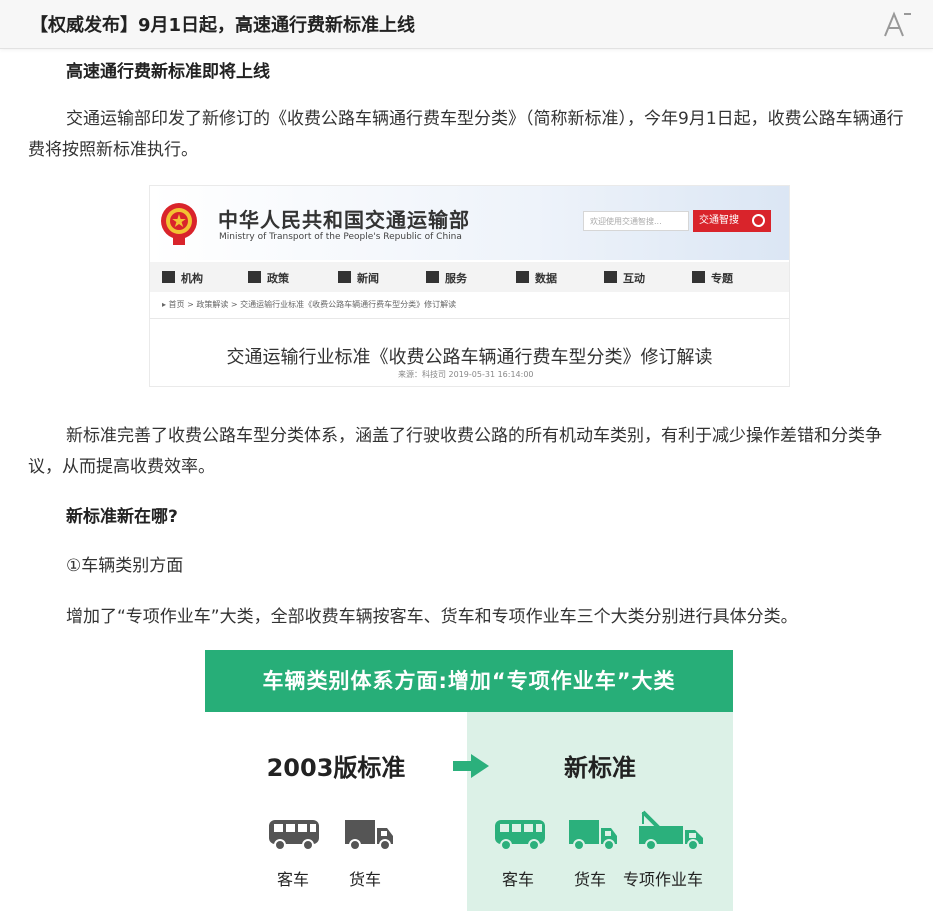 This screenshot has height=911, width=933. I want to click on infographic-banner: 车辆类别体系方面:增加“专项作业车”大类, so click(469, 681).